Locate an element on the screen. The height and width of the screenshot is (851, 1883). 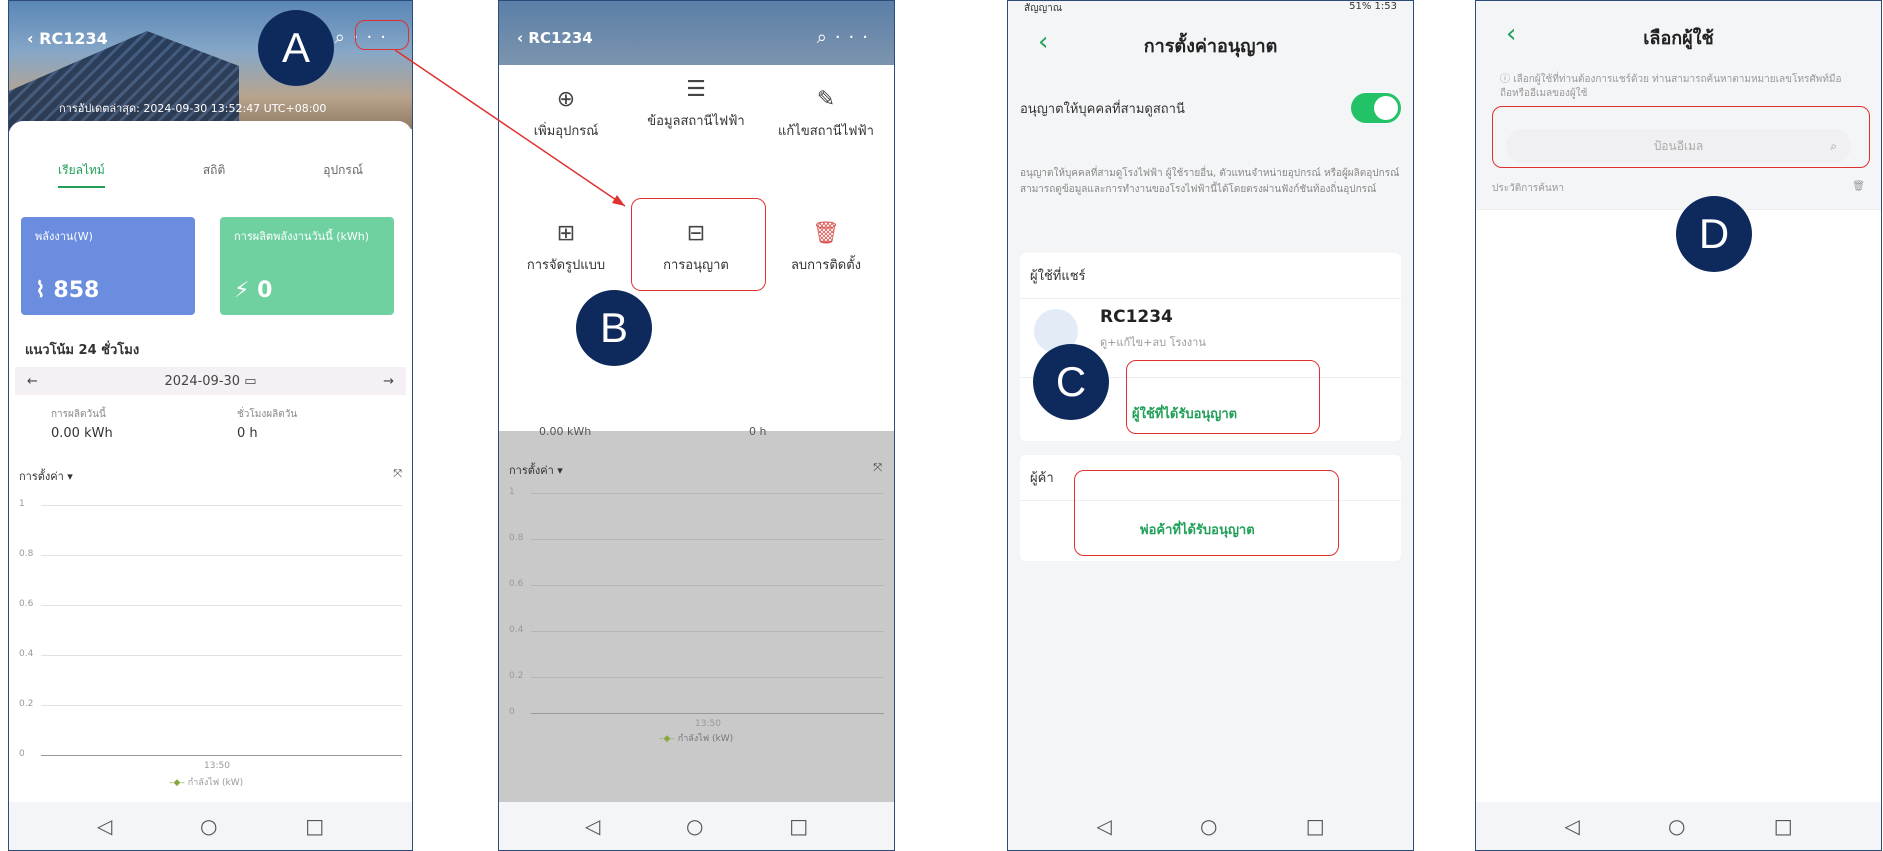
callout-c: C is located at coordinates (1071, 382).